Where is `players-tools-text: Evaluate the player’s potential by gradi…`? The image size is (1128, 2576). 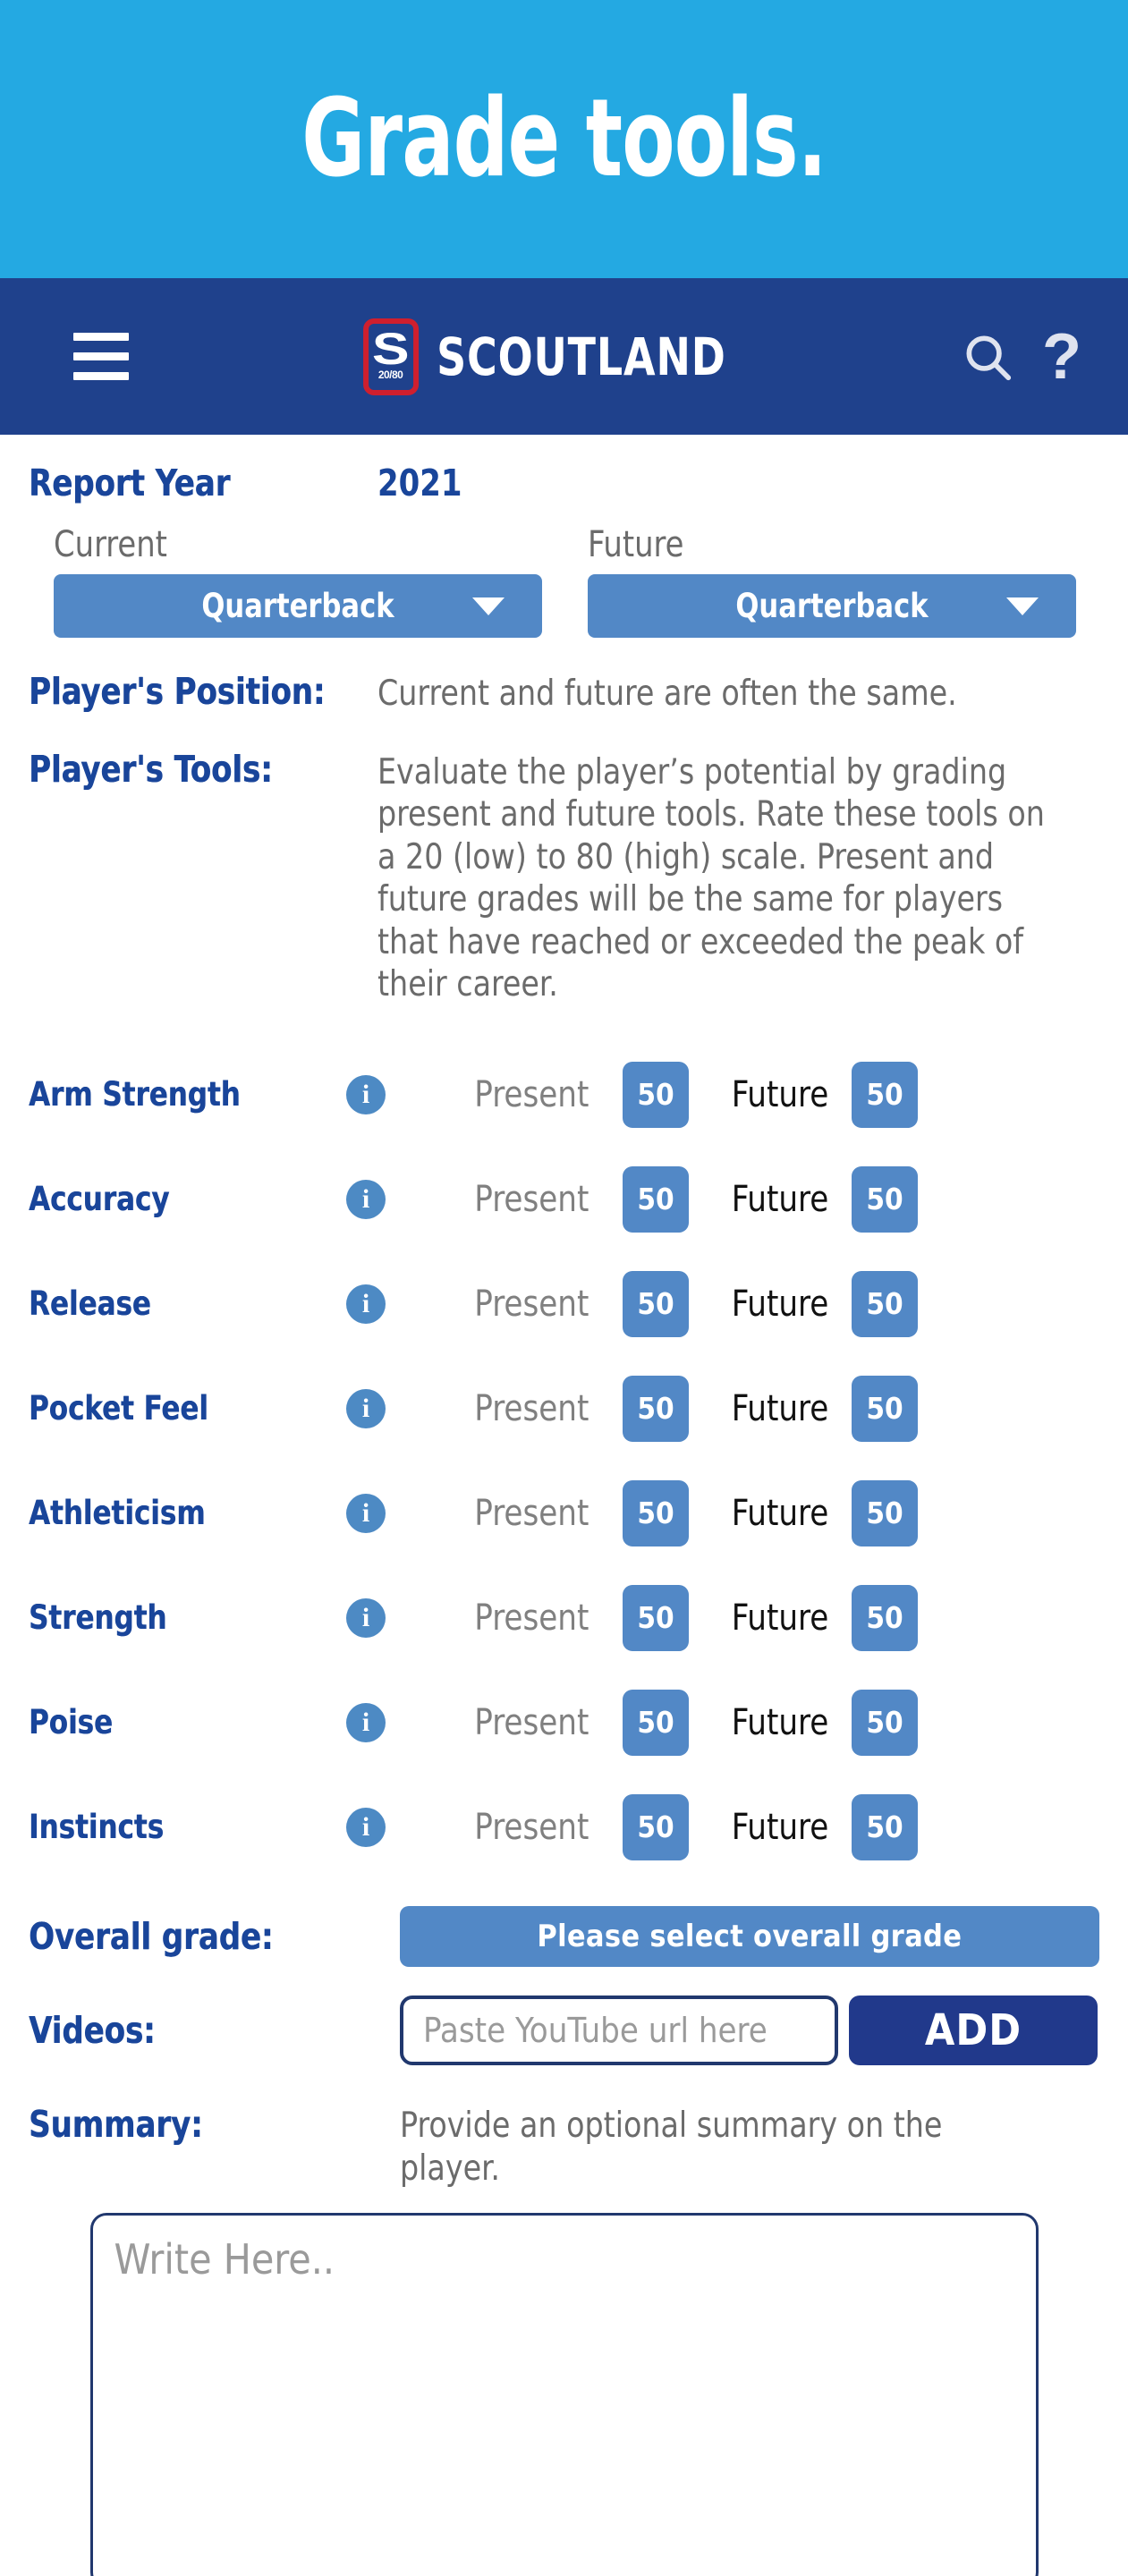 players-tools-text: Evaluate the player’s potential by gradi… is located at coordinates (711, 878).